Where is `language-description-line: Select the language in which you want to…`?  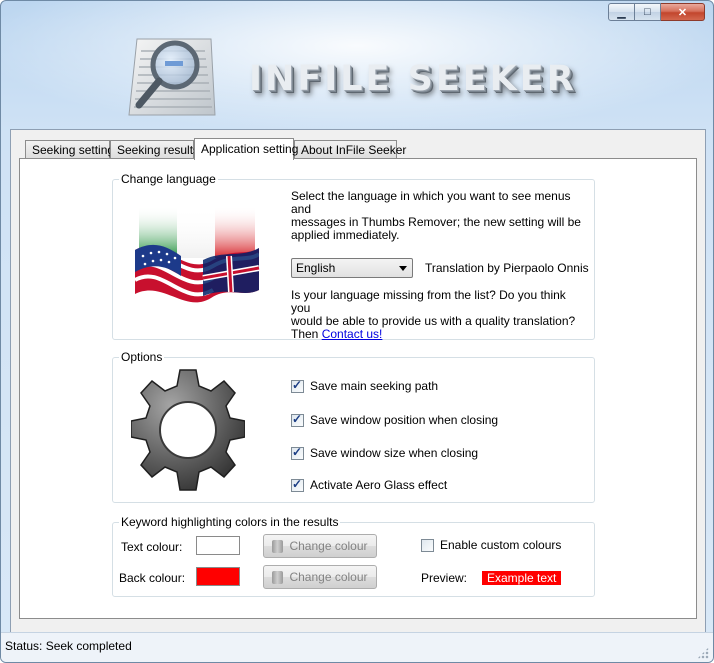
language-description-line: Select the language in which you want to… is located at coordinates (431, 202).